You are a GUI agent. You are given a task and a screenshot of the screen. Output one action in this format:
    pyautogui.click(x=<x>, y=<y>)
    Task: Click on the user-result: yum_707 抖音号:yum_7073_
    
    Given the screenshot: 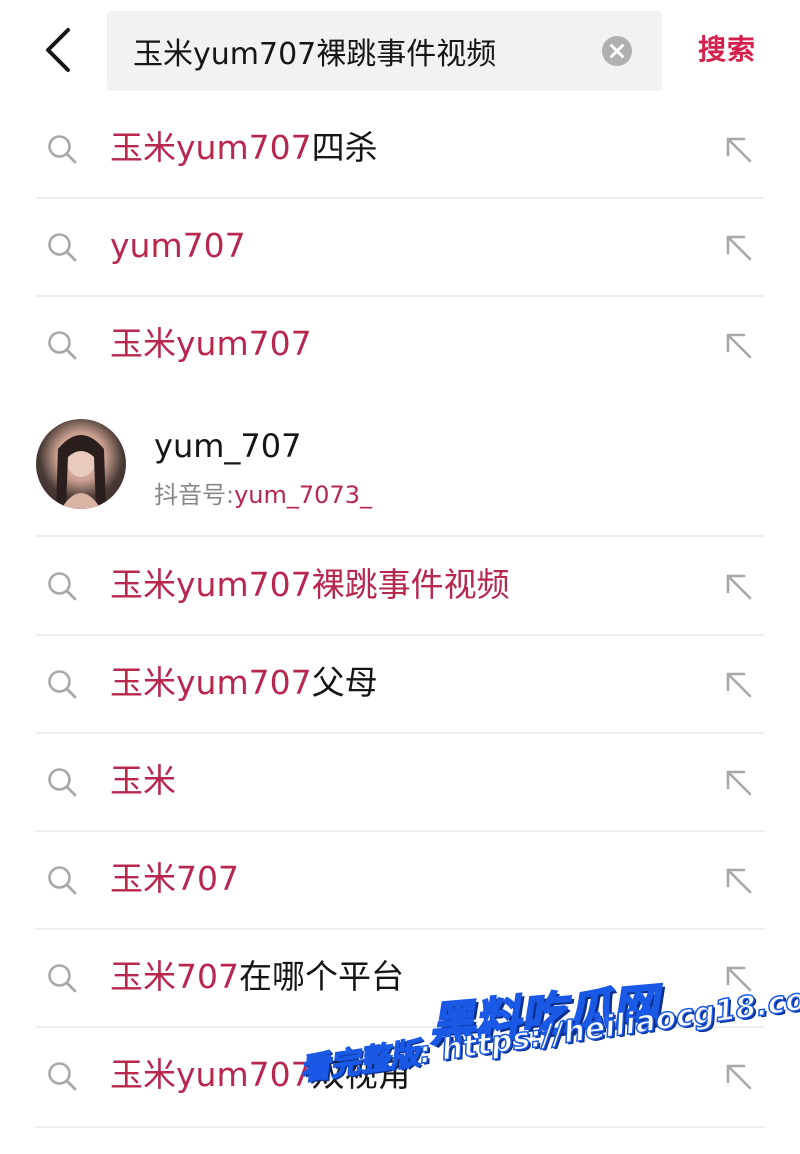 What is the action you would take?
    pyautogui.click(x=400, y=464)
    